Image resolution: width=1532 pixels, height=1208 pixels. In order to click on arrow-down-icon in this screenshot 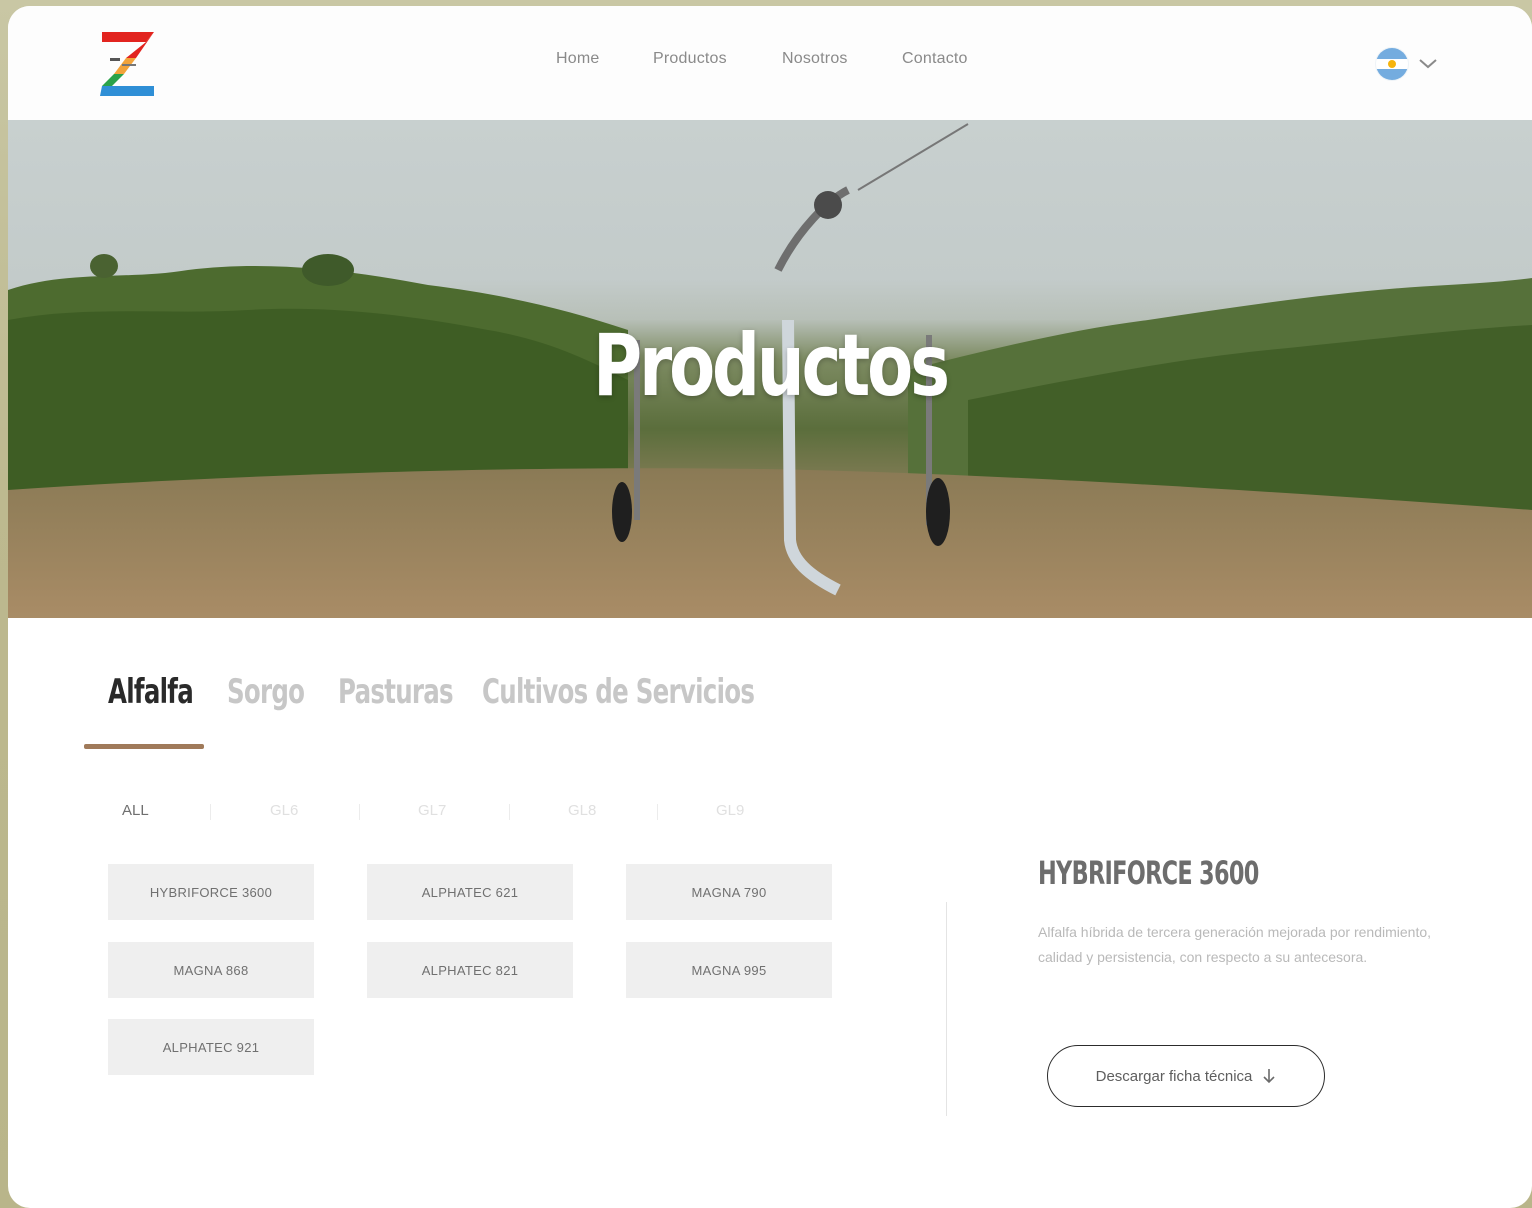, I will do `click(1269, 1076)`.